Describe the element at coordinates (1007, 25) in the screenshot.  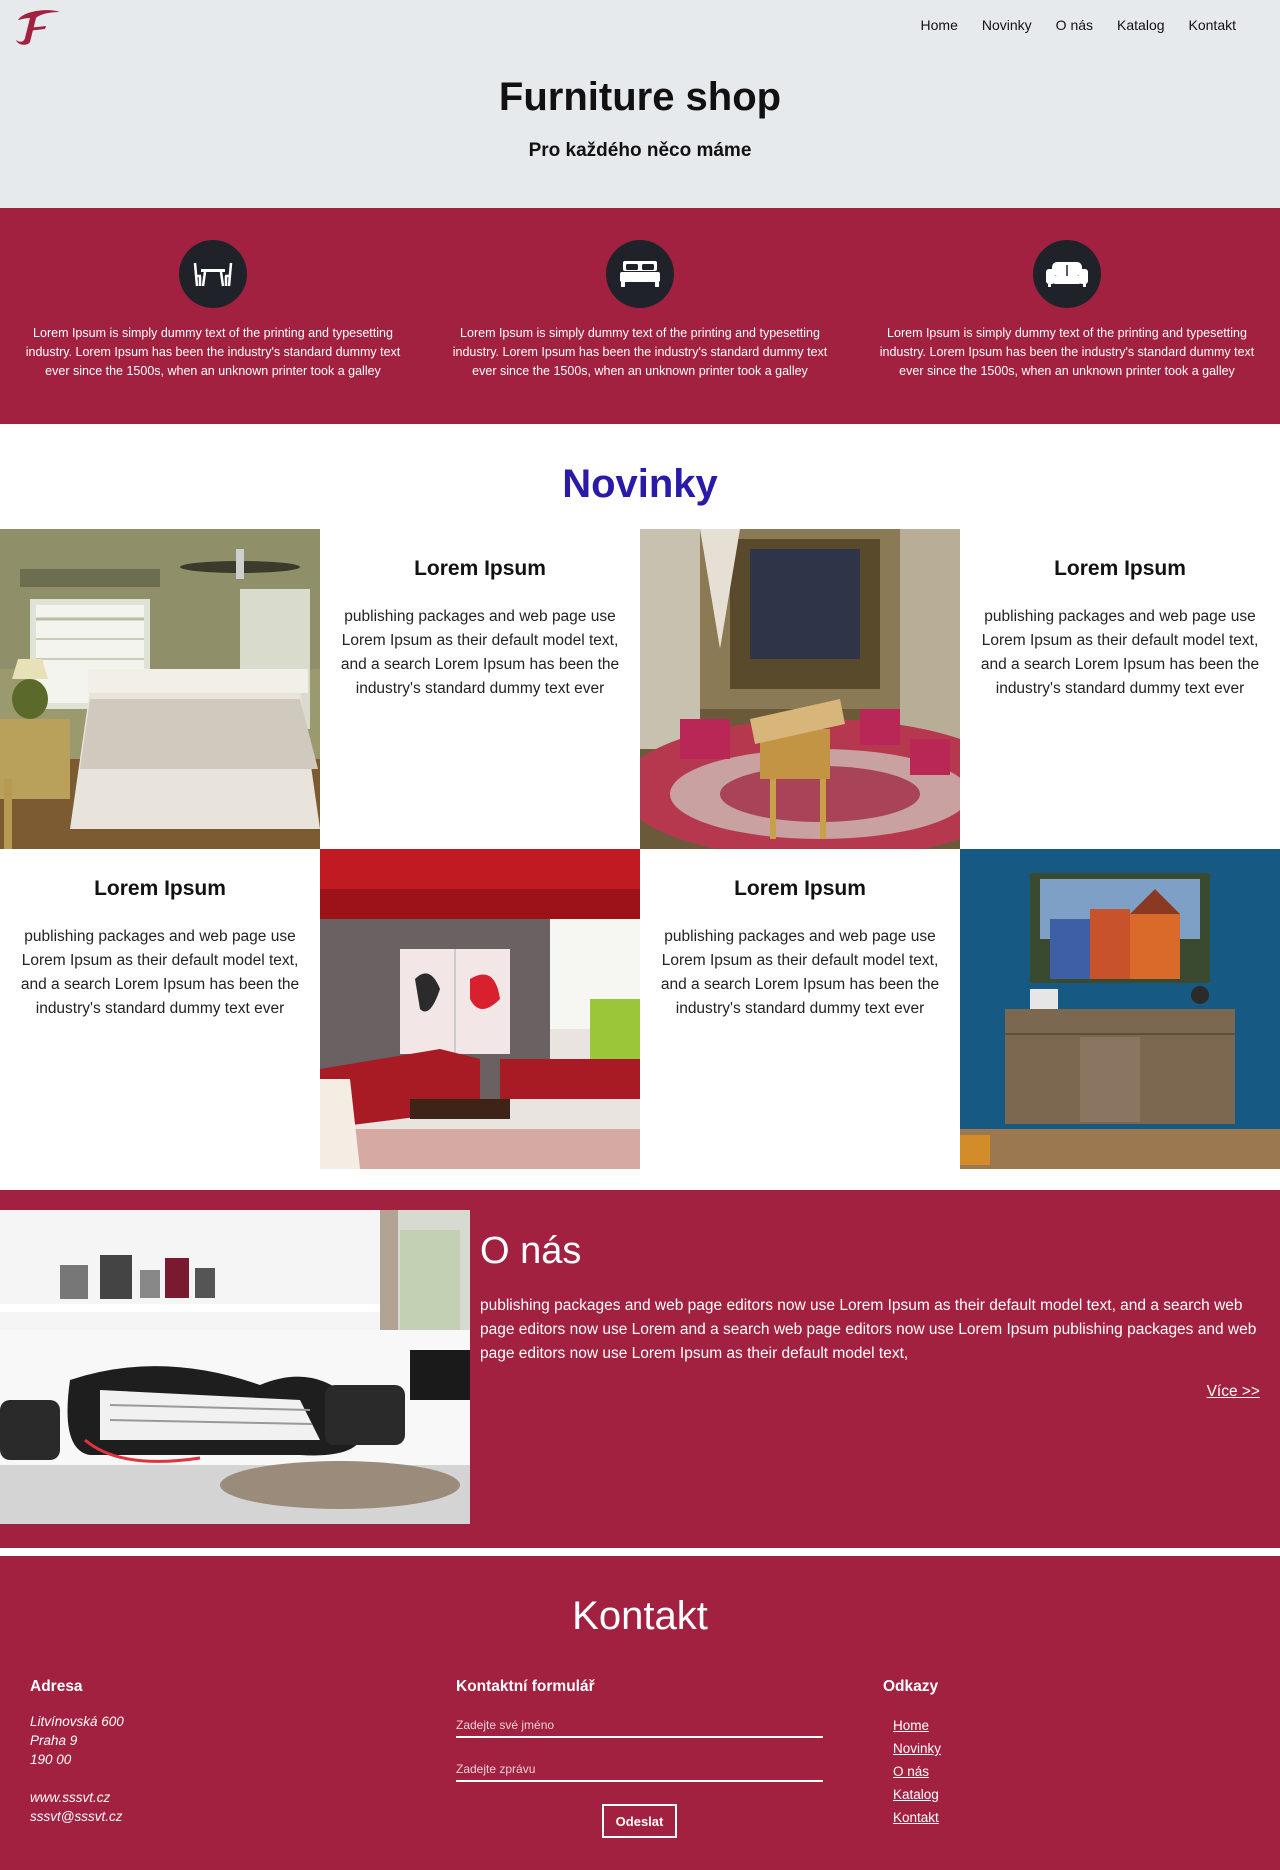
I see `nav-novinky: Novinky` at that location.